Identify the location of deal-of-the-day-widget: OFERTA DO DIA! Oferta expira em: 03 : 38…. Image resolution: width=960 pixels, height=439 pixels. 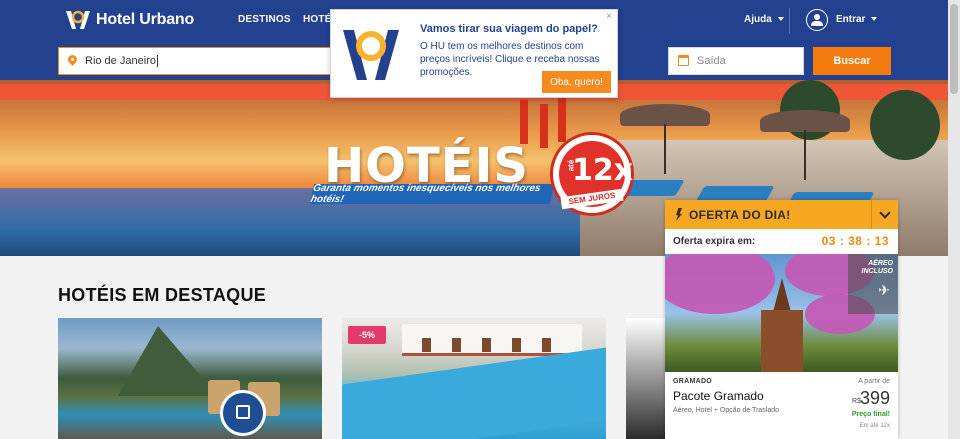
(781, 319).